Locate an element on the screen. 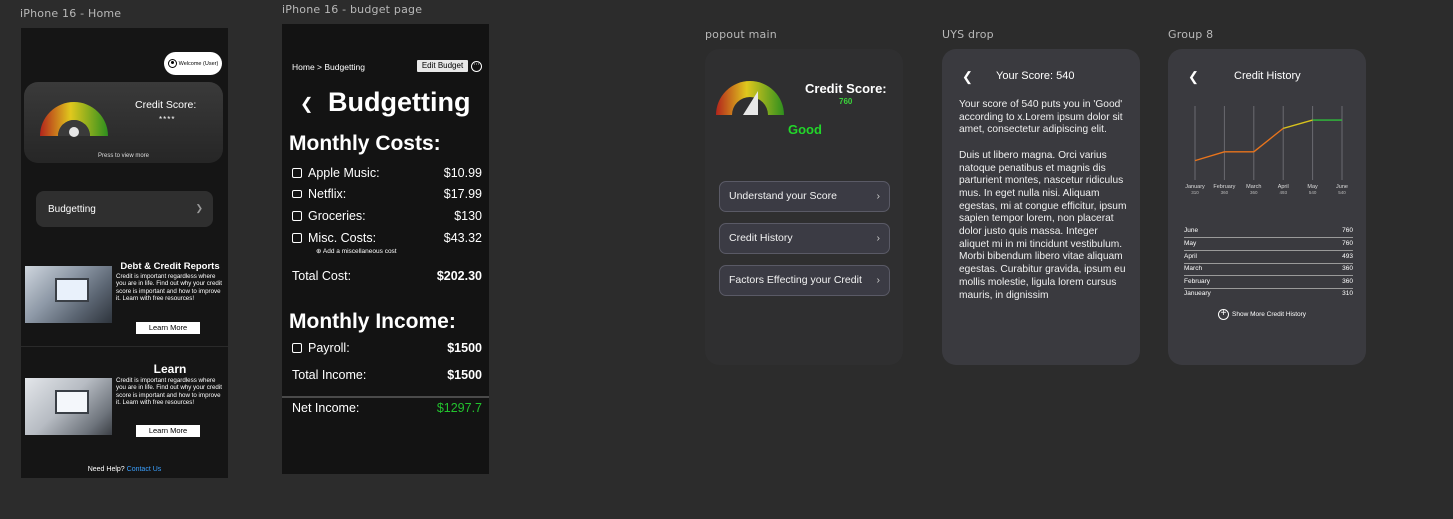 The width and height of the screenshot is (1453, 519). grocery-bag-icon is located at coordinates (297, 216).